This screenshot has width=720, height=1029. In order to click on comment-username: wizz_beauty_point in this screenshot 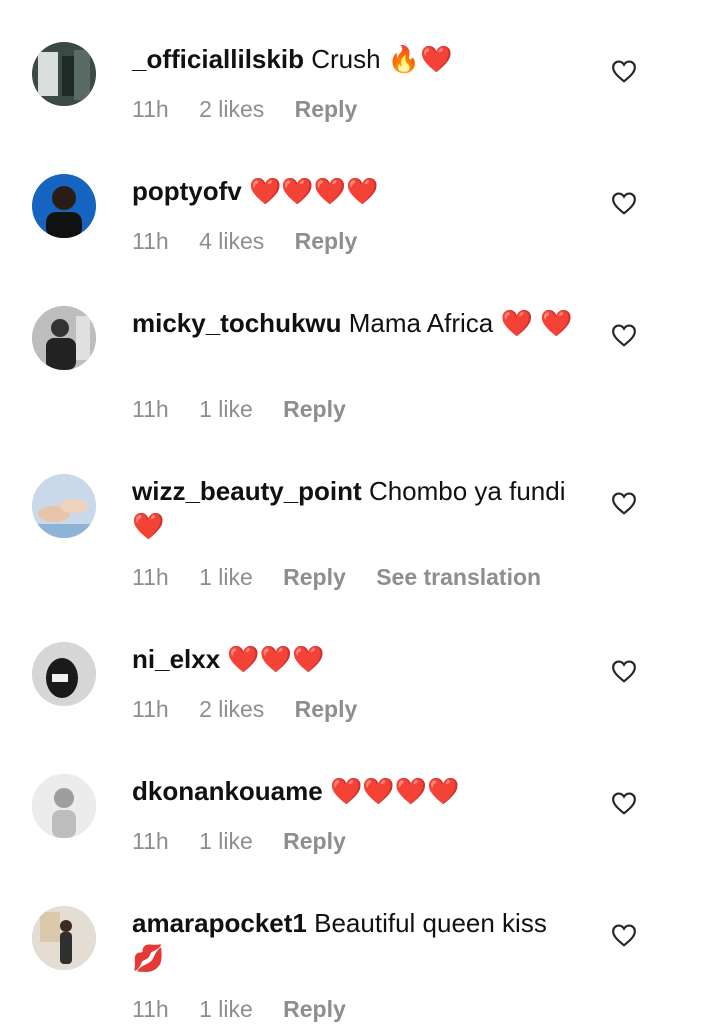, I will do `click(247, 491)`.